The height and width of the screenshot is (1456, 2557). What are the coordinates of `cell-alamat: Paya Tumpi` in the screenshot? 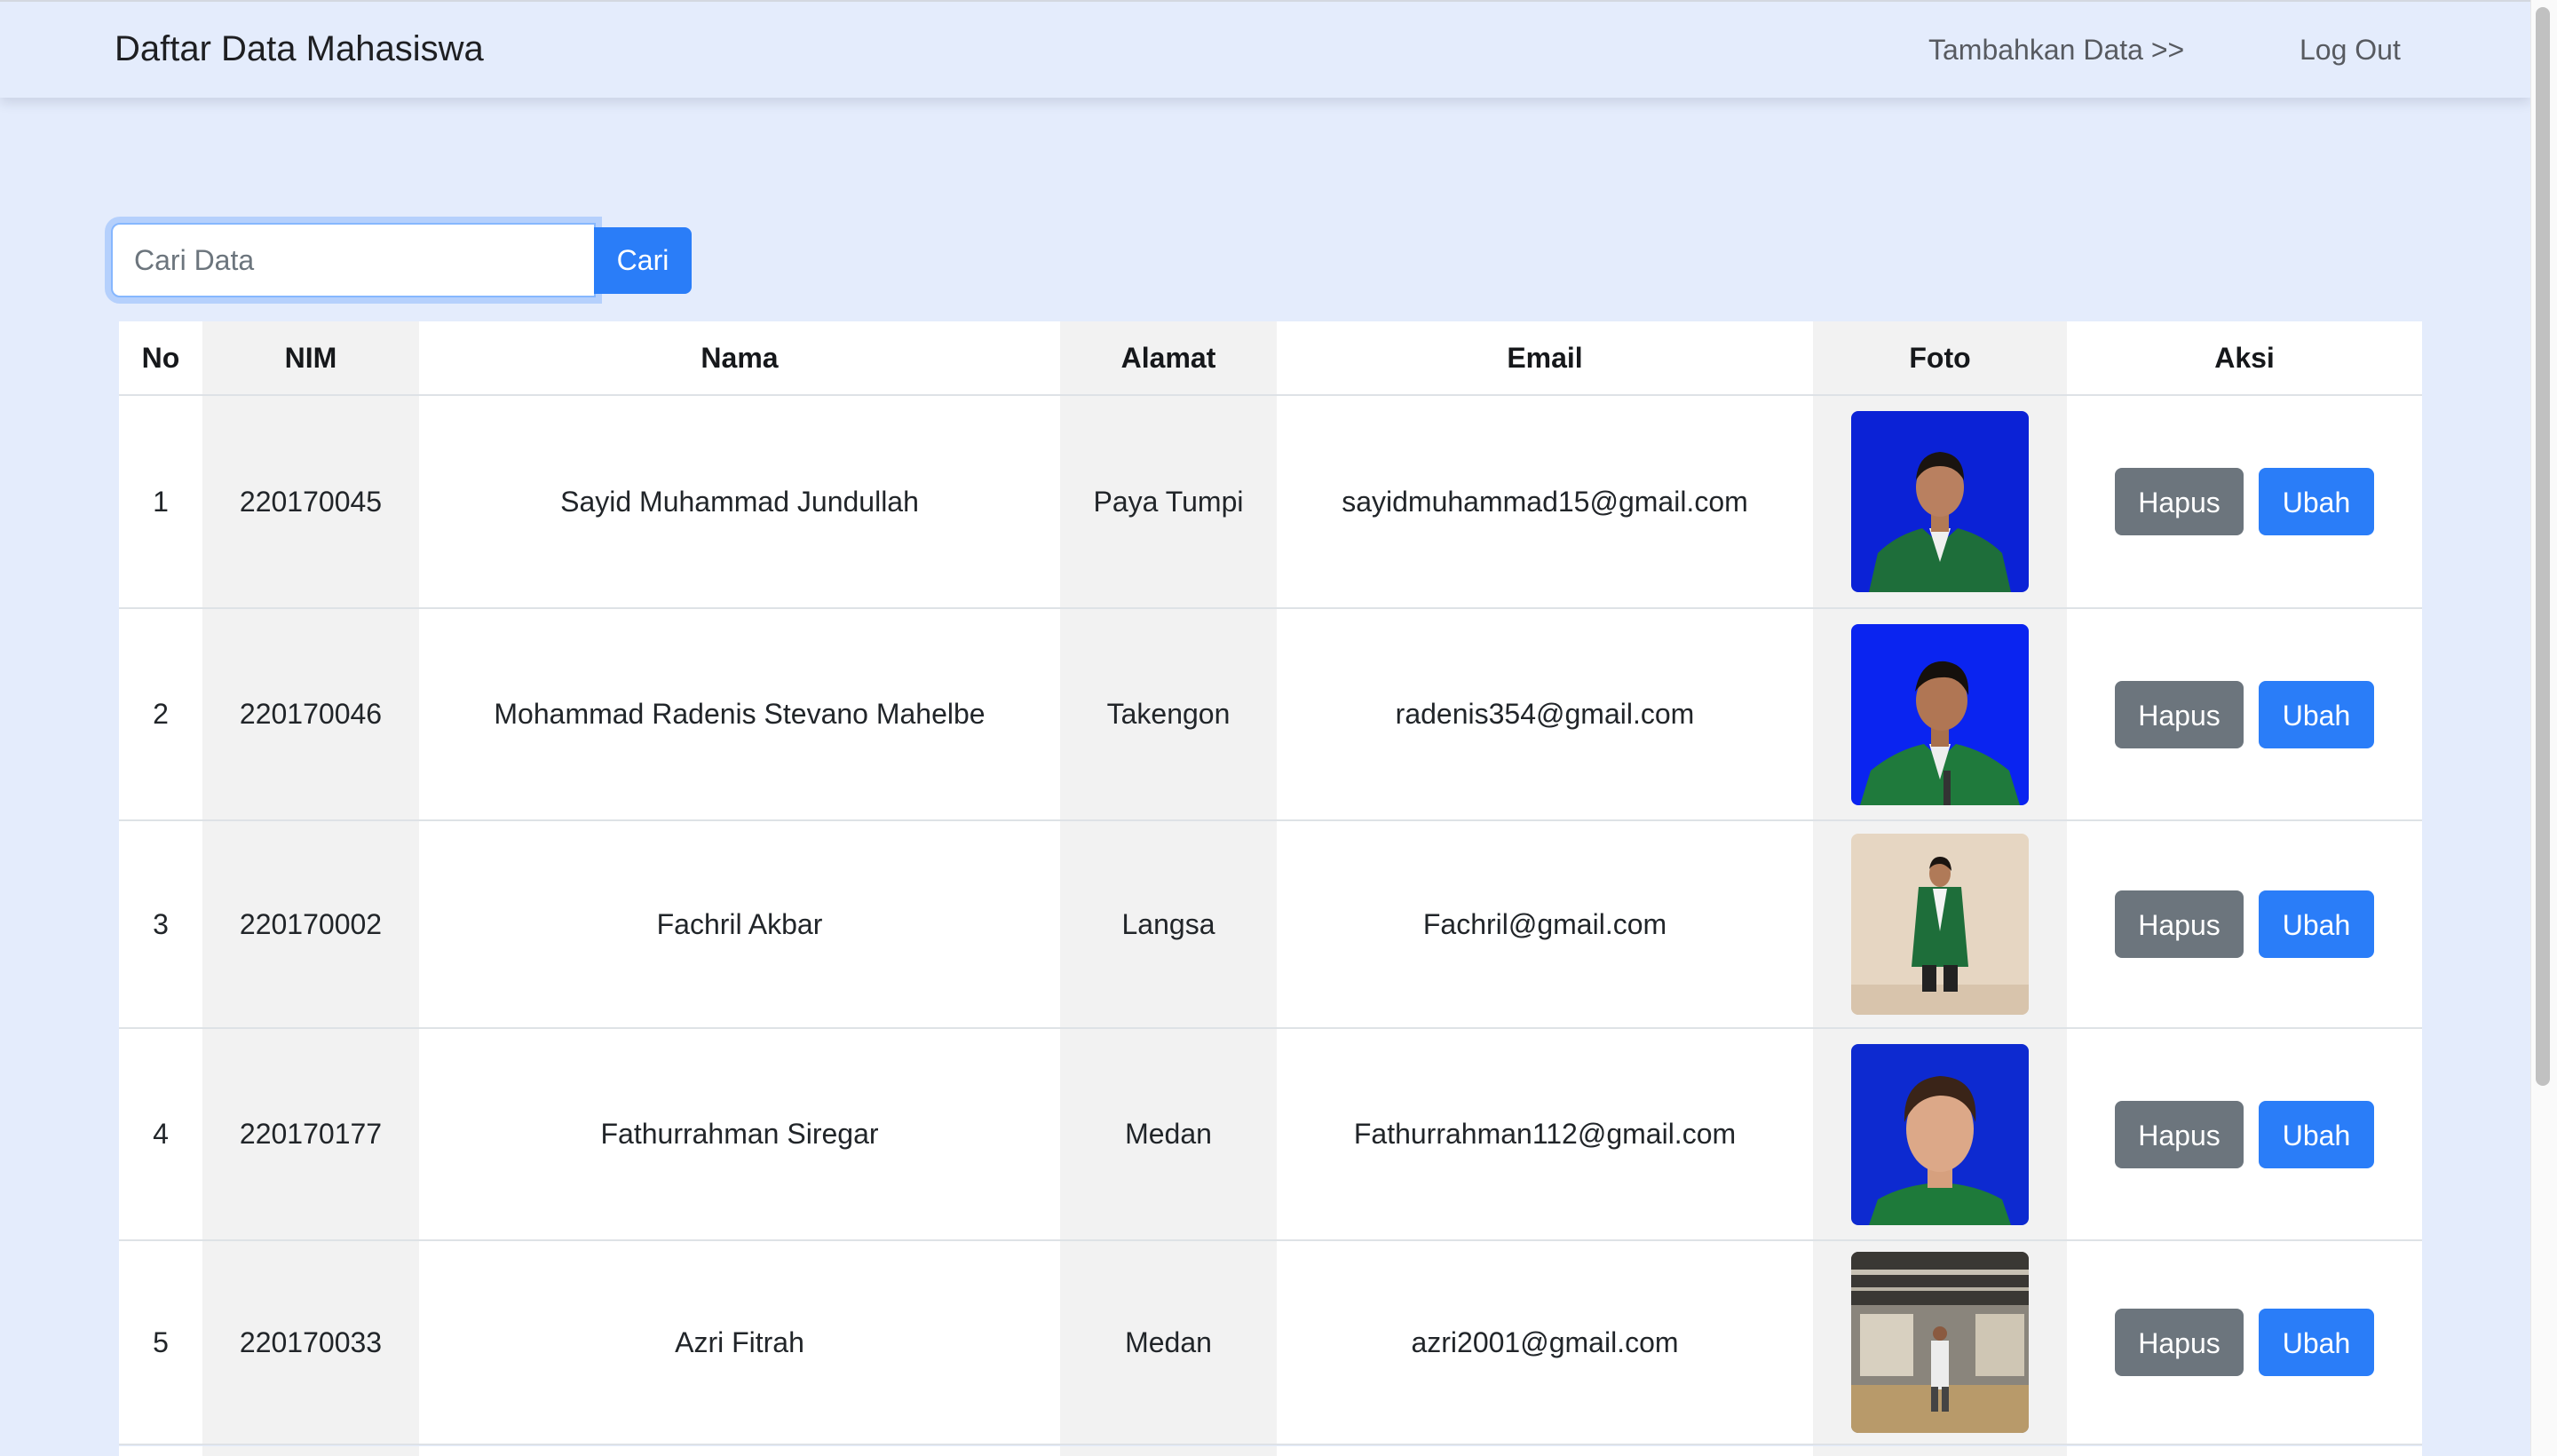 It's located at (1168, 502).